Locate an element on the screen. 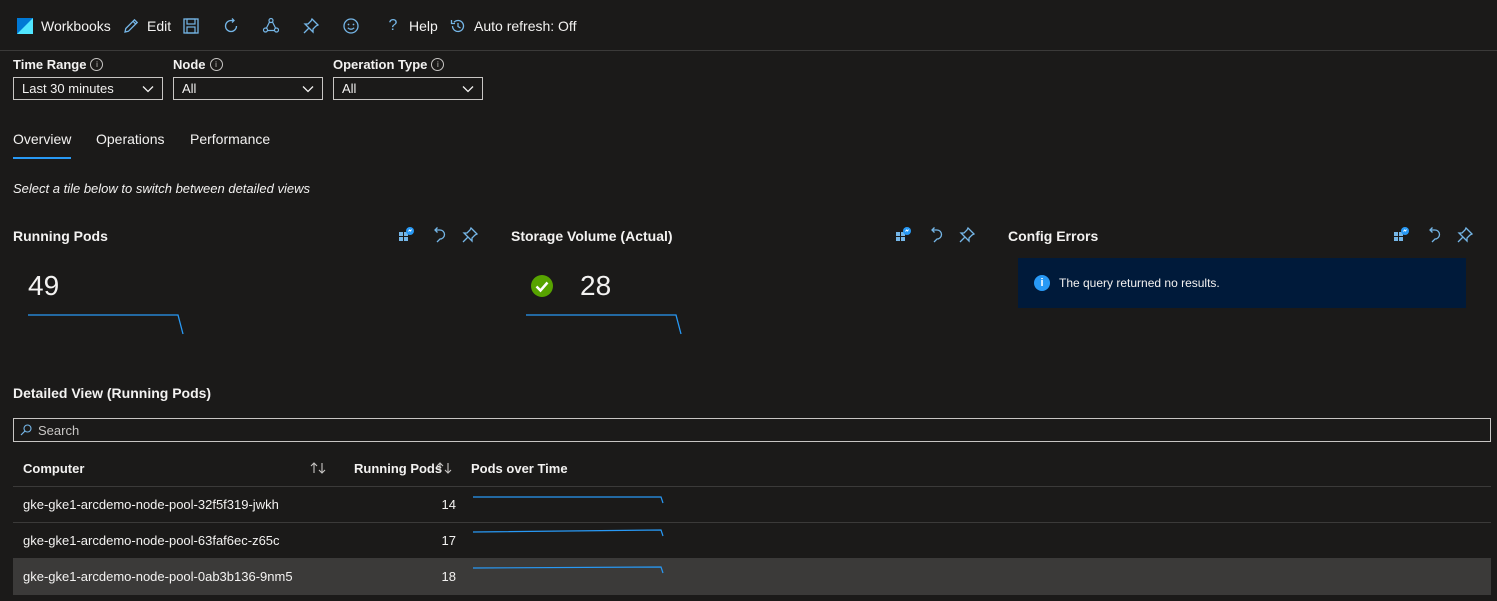  no-results-message: The query returned no results. is located at coordinates (1139, 283).